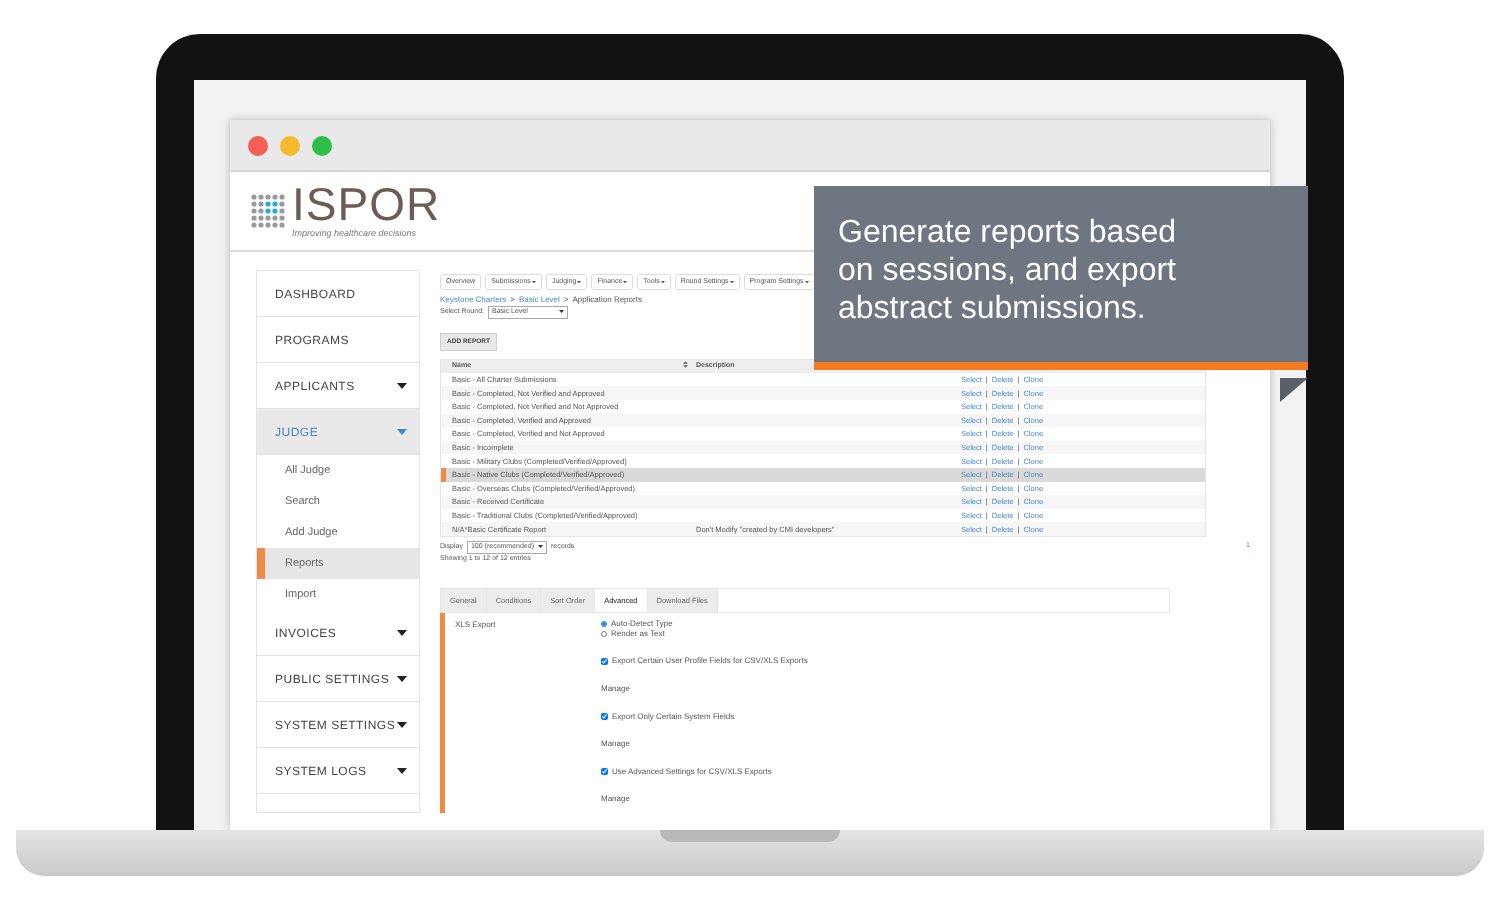  Describe the element at coordinates (258, 145) in the screenshot. I see `close-button` at that location.